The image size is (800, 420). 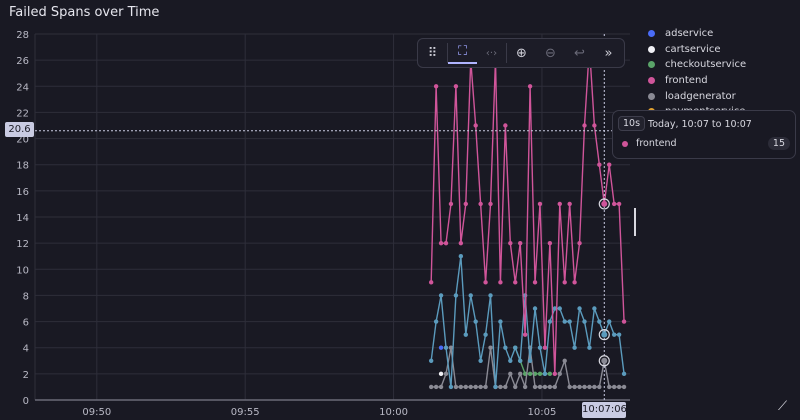 I want to click on drag-handle-icon: ⠿, so click(x=432, y=53).